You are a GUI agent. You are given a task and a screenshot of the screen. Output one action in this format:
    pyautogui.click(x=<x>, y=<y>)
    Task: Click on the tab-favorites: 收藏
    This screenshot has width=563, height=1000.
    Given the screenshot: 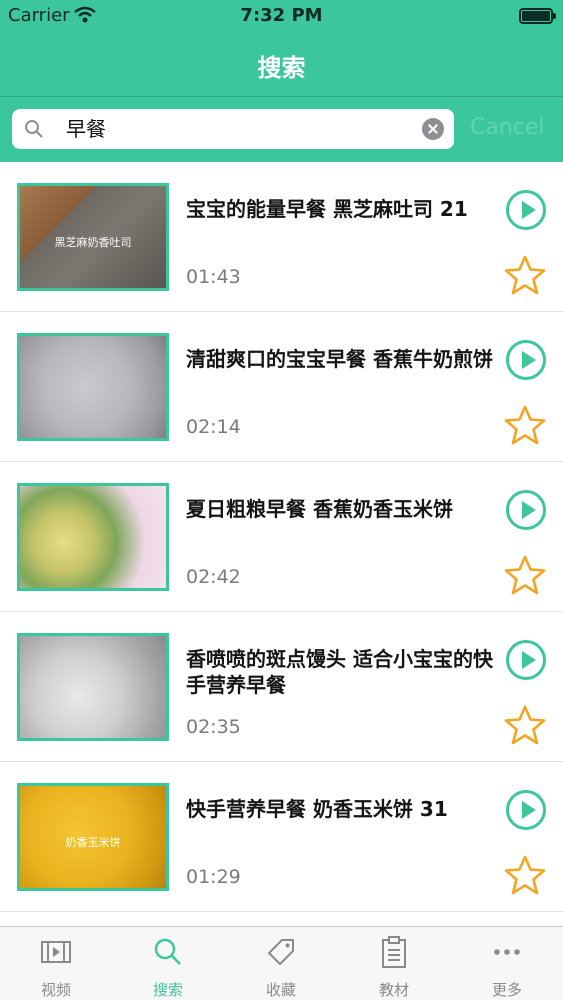 What is the action you would take?
    pyautogui.click(x=281, y=963)
    